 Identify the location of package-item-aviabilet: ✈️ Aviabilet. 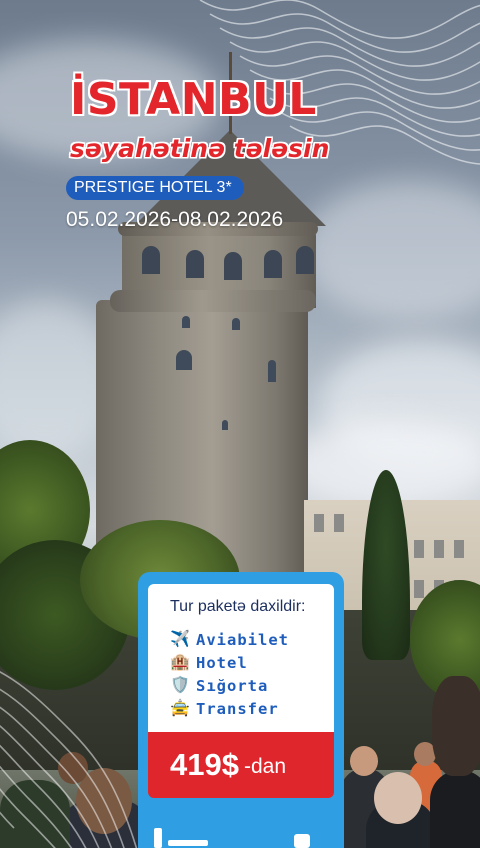
(252, 639).